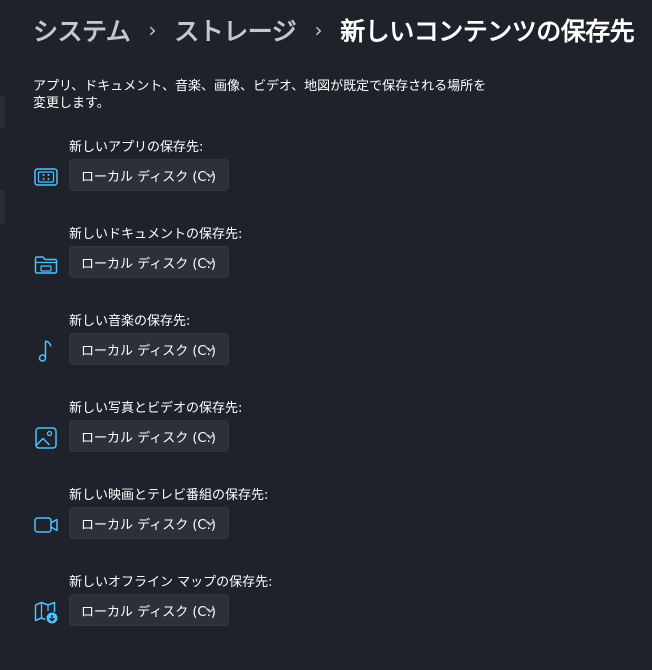 The width and height of the screenshot is (652, 670). Describe the element at coordinates (136, 147) in the screenshot. I see `setting-label: 新しいアプリの保存先:` at that location.